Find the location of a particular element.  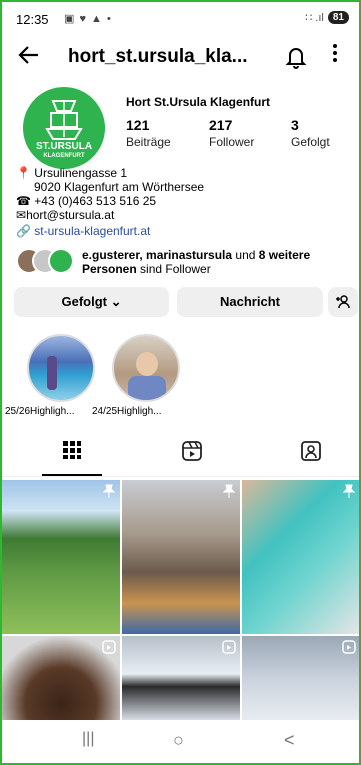

home-button: ○ is located at coordinates (178, 740).